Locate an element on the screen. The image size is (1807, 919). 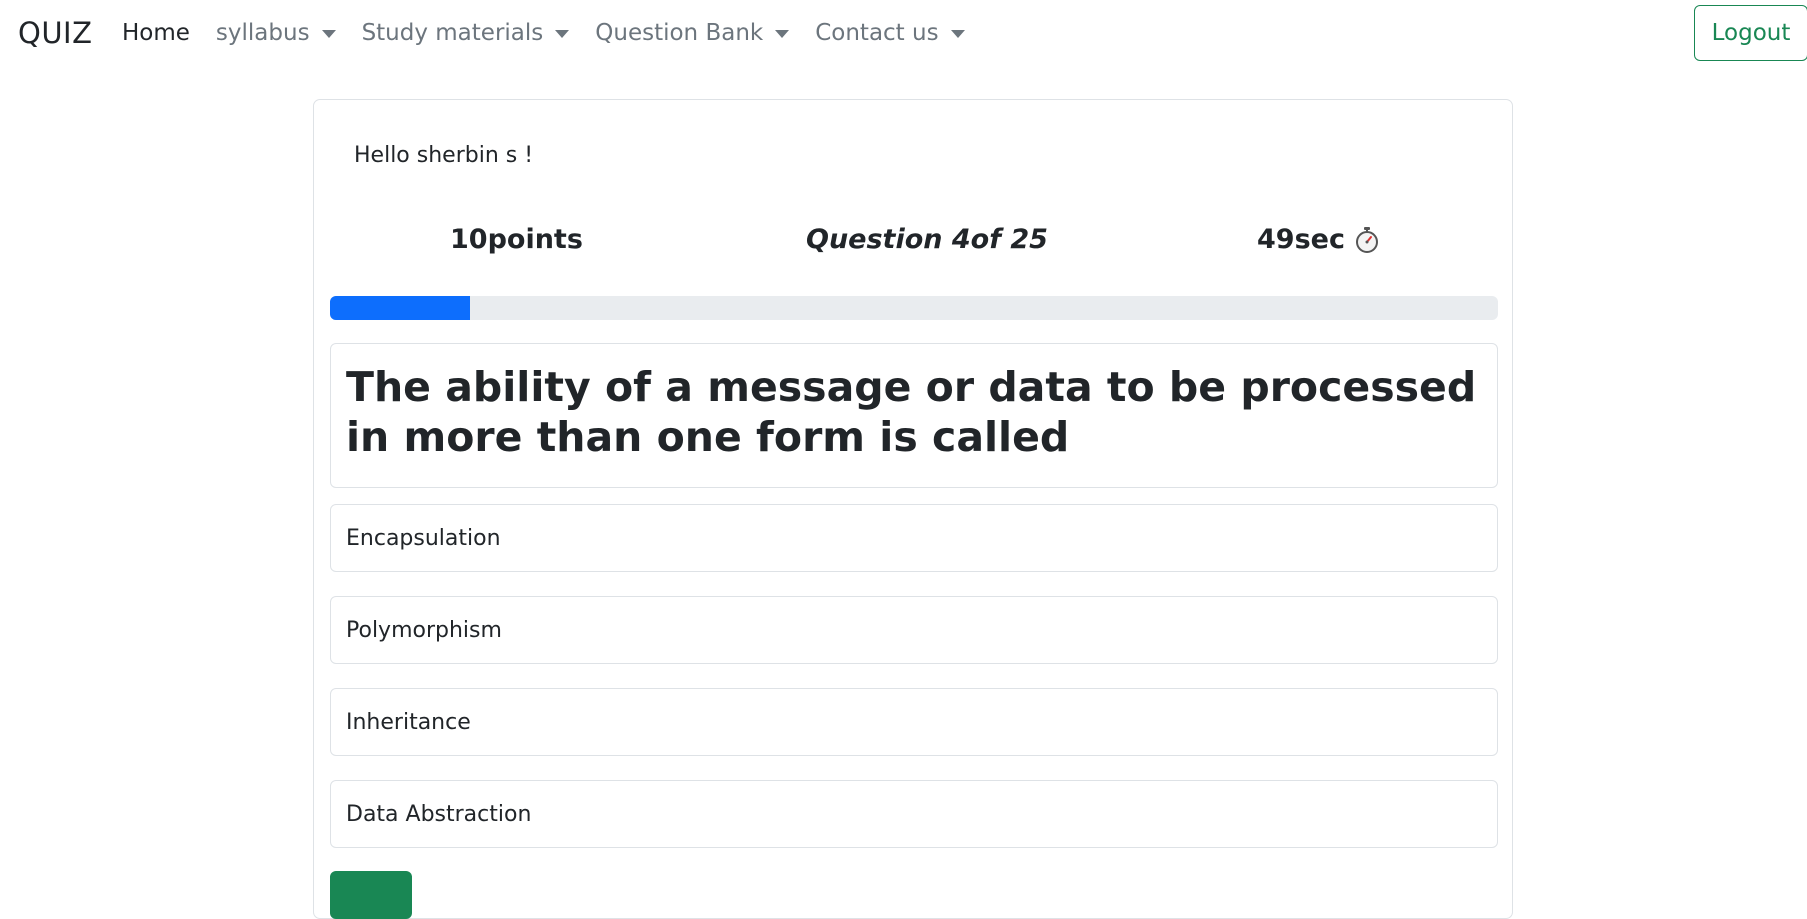
nav-item-study-materials: Study materials is located at coordinates (466, 33).